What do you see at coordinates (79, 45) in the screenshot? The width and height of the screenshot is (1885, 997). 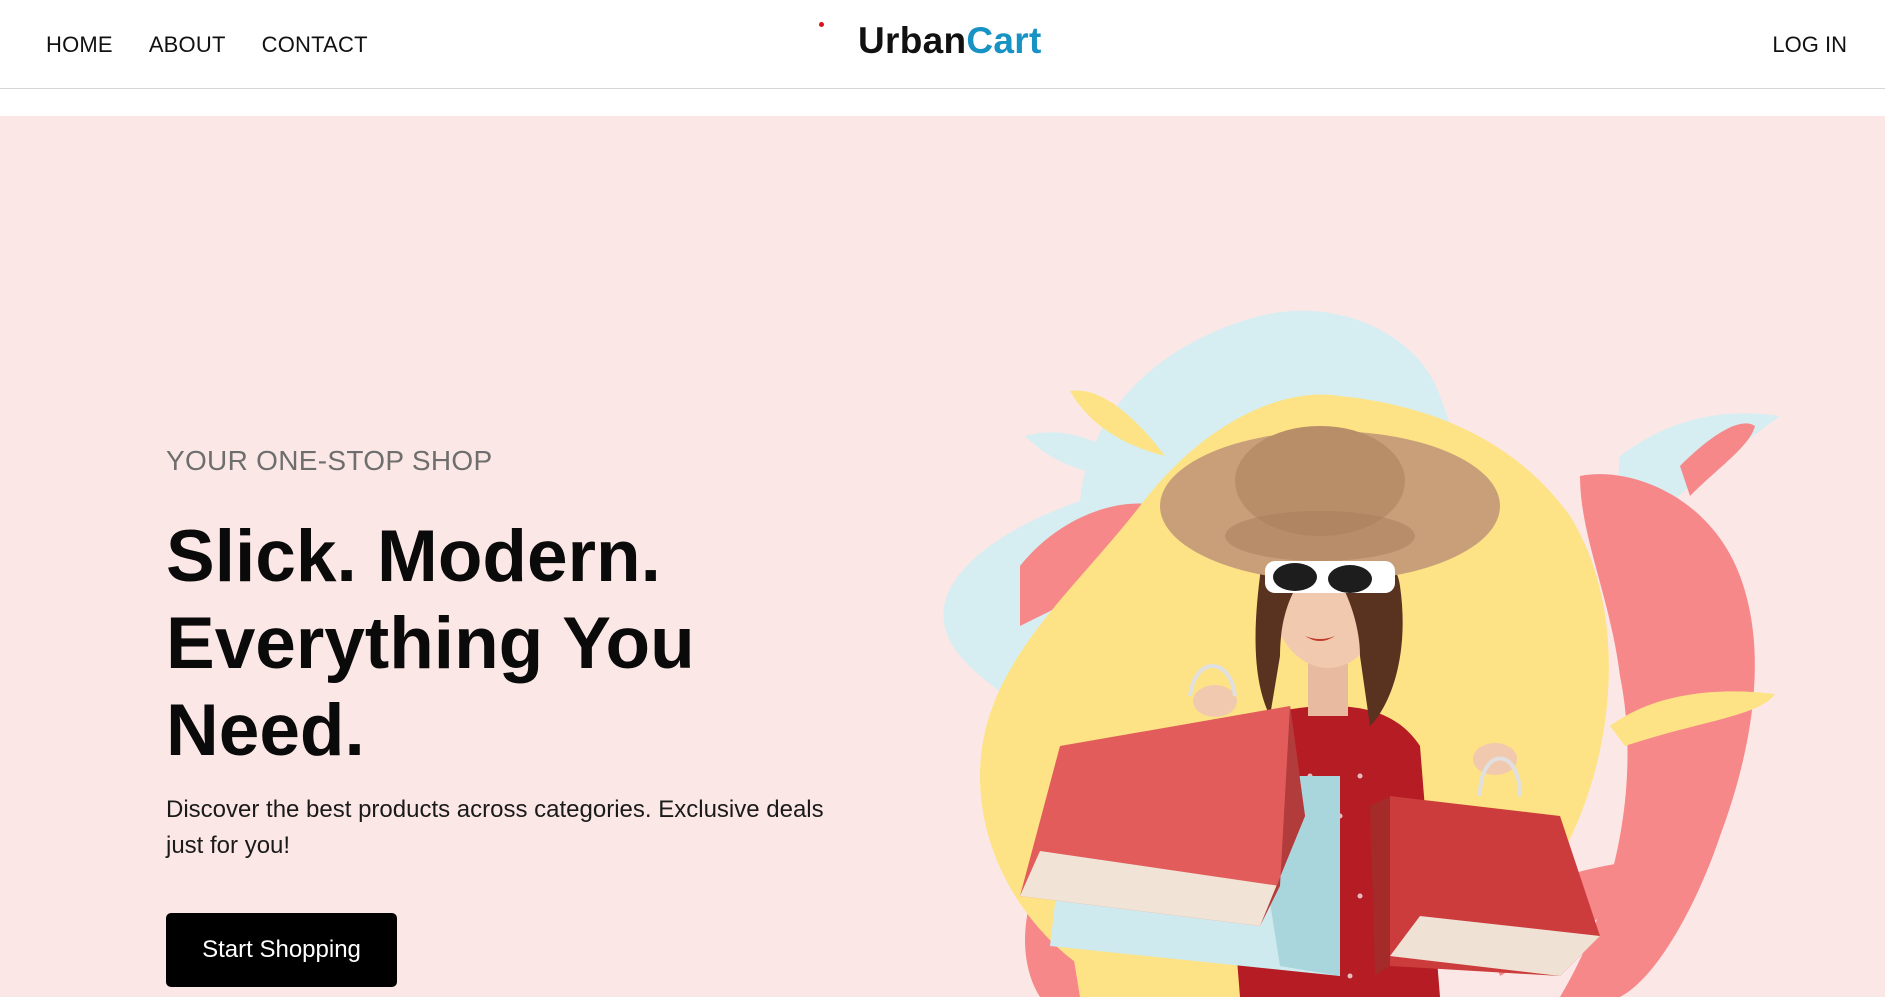 I see `nav-link-home: HOME` at bounding box center [79, 45].